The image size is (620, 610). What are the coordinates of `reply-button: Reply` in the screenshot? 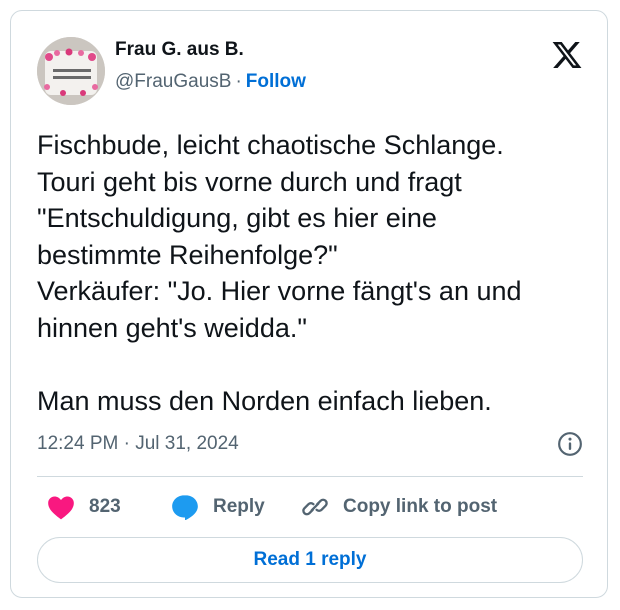 It's located at (218, 507).